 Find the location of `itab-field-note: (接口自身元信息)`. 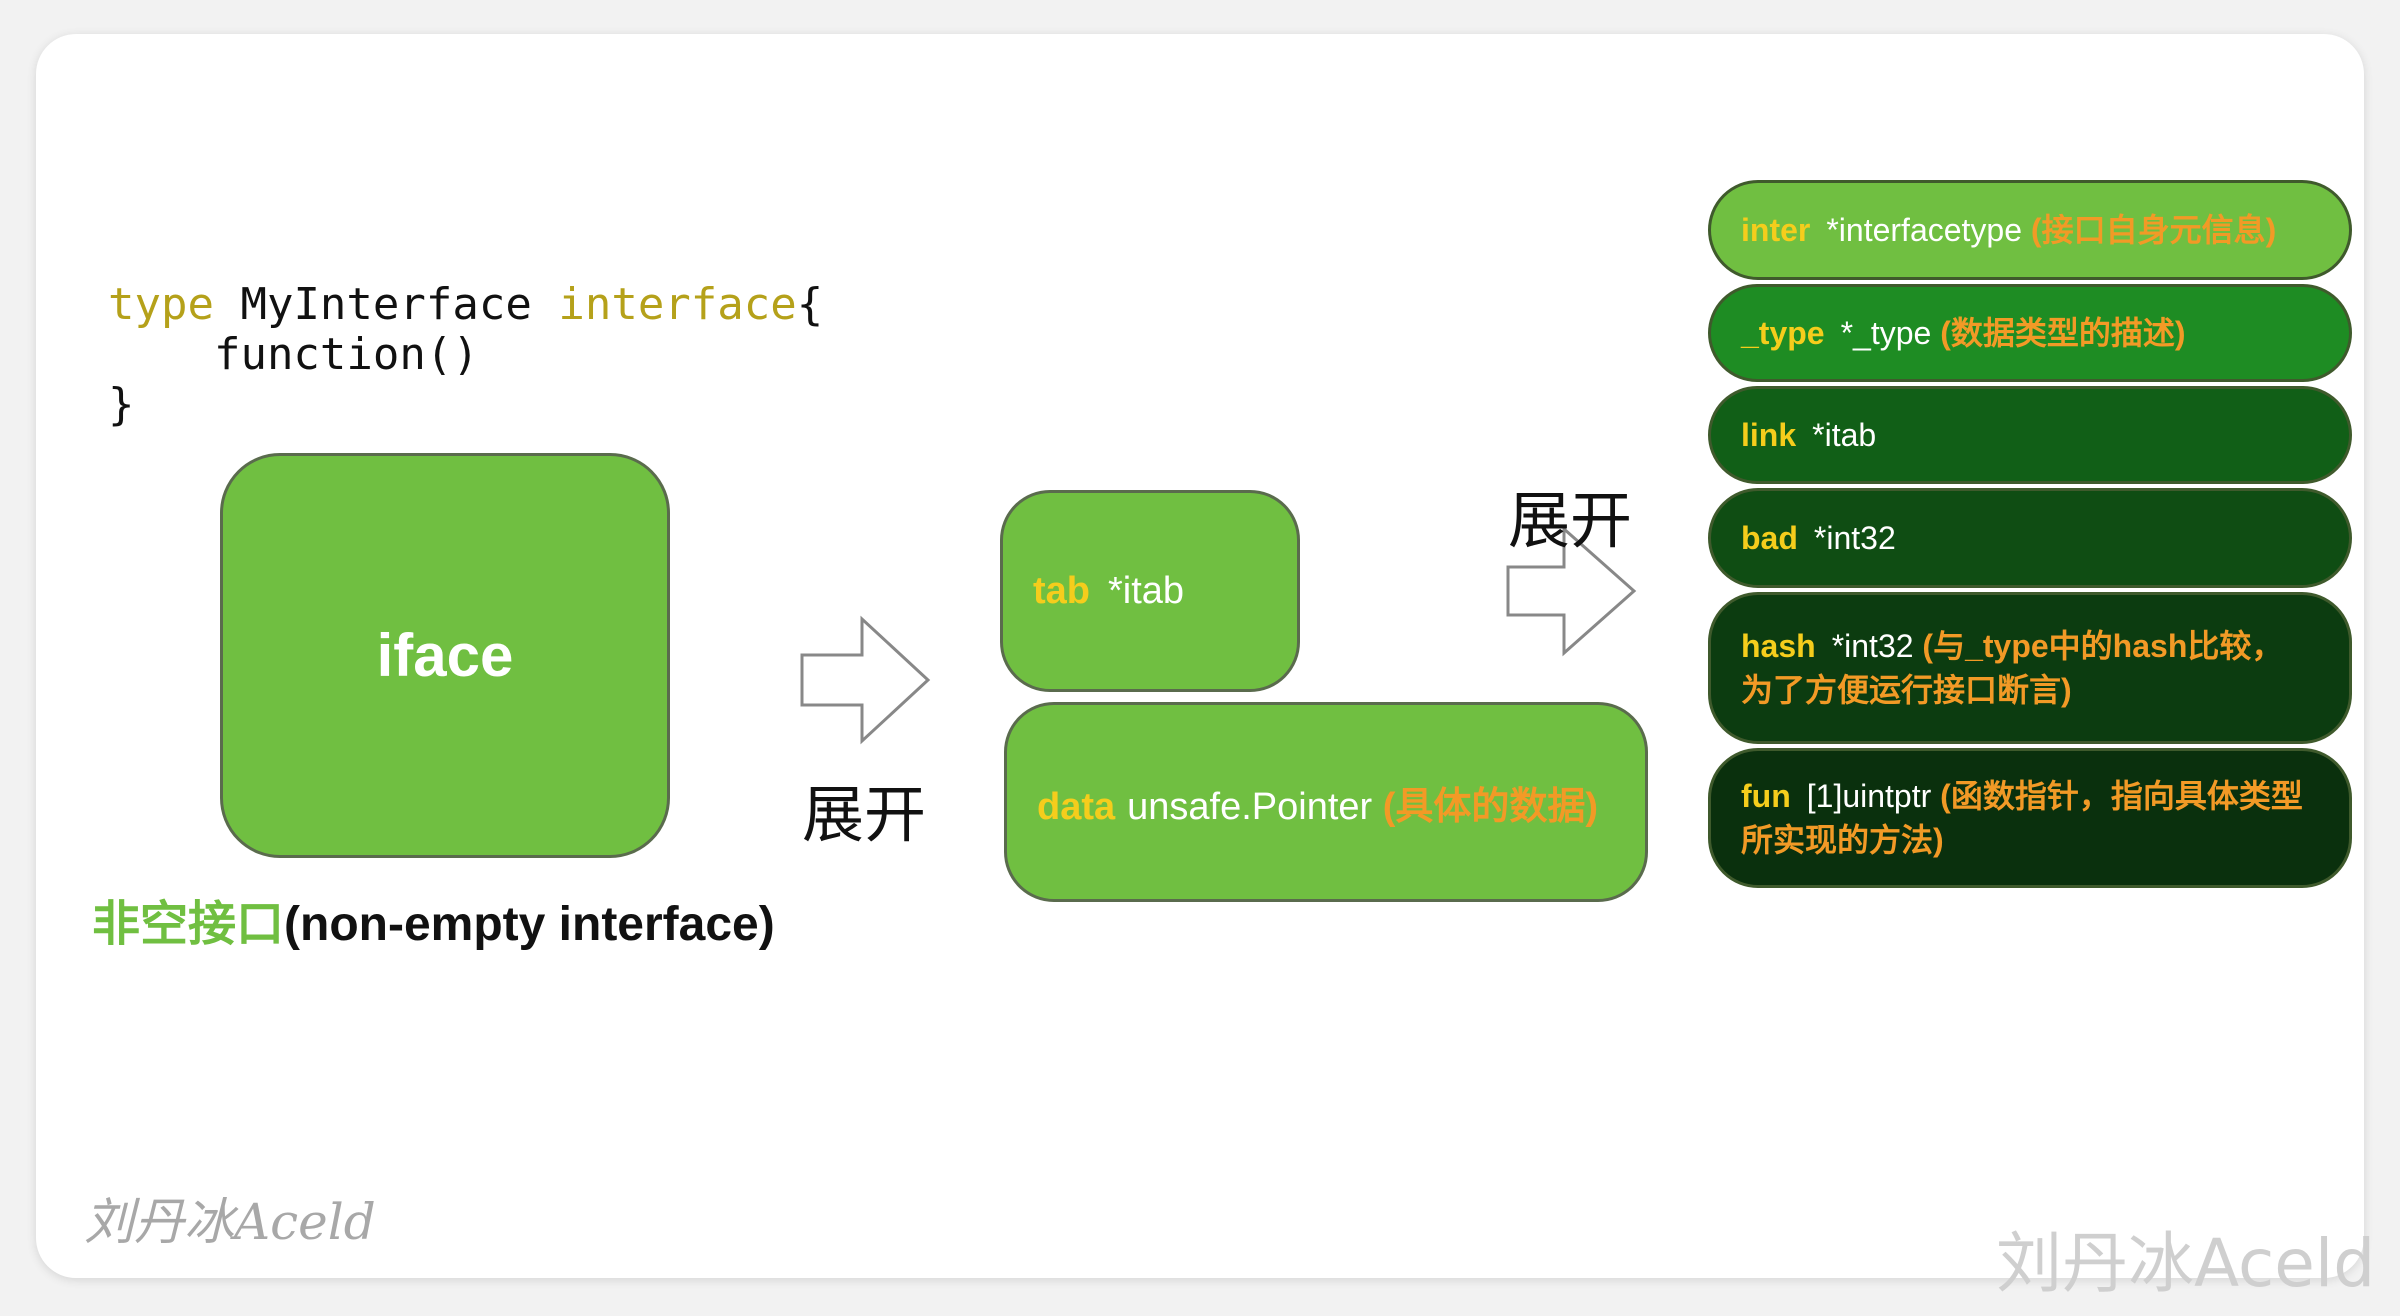

itab-field-note: (接口自身元信息) is located at coordinates (2153, 230).